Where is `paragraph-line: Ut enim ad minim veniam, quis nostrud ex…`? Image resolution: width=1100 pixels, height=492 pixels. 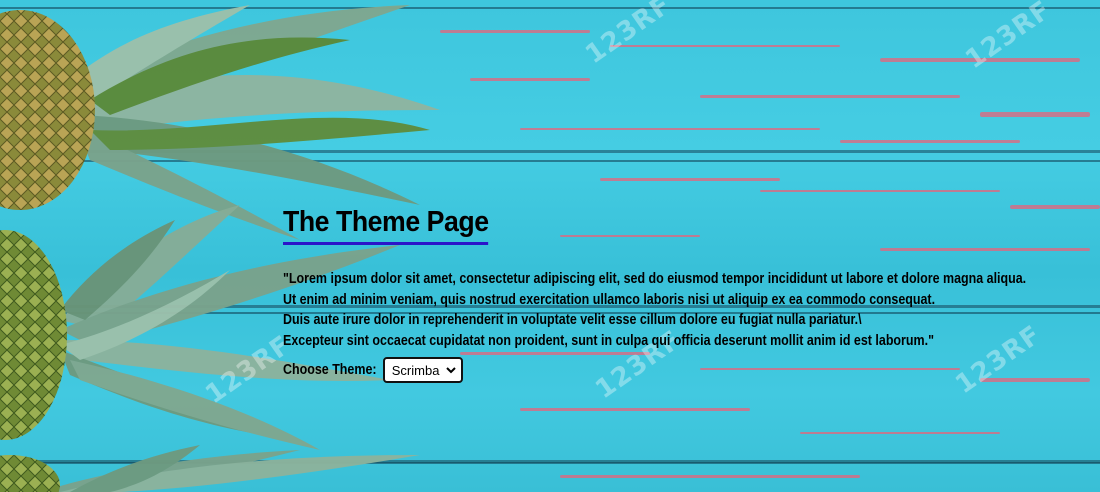
paragraph-line: Ut enim ad minim veniam, quis nostrud ex… is located at coordinates (609, 299).